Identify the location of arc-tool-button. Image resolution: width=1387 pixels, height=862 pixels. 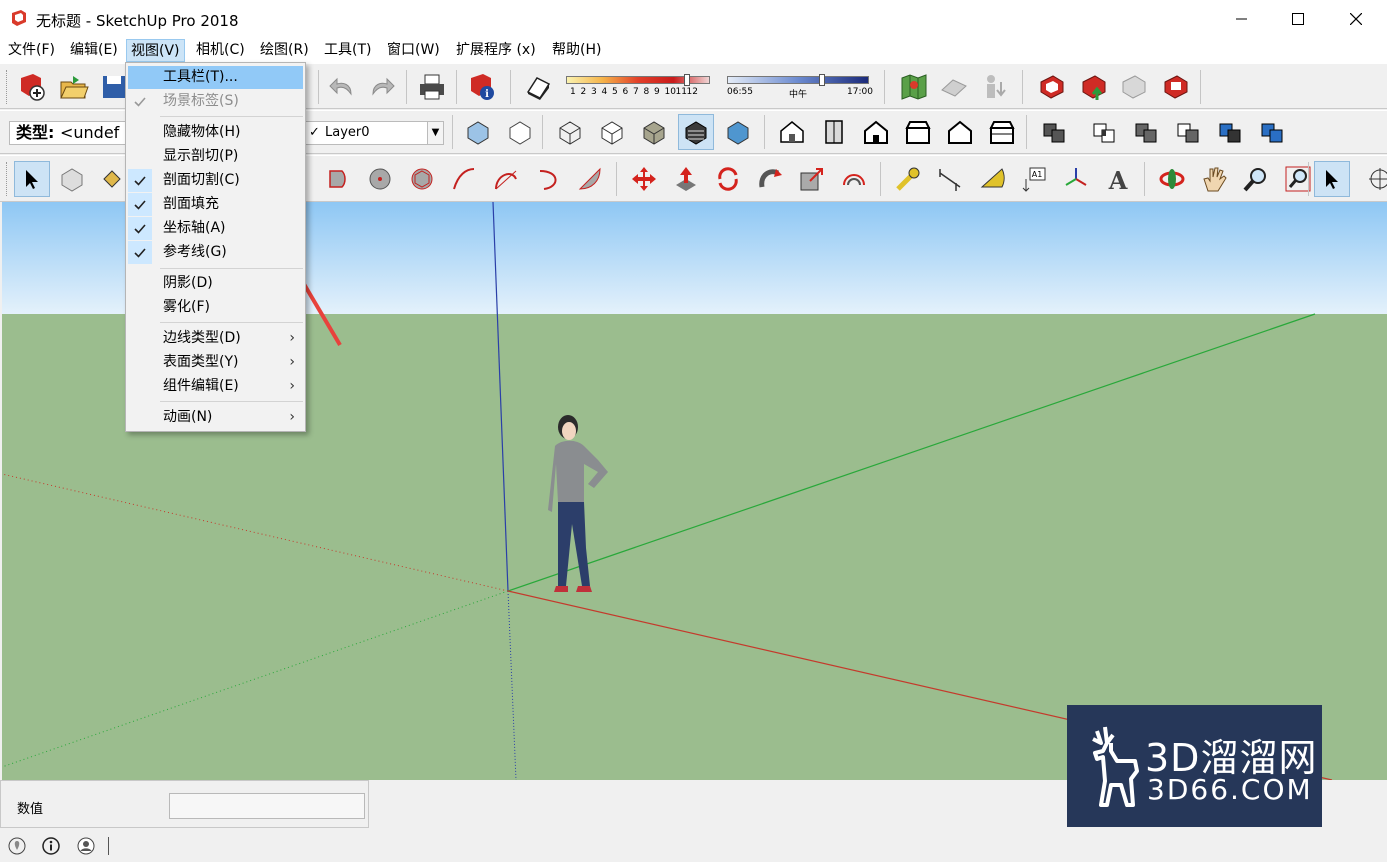
(464, 179).